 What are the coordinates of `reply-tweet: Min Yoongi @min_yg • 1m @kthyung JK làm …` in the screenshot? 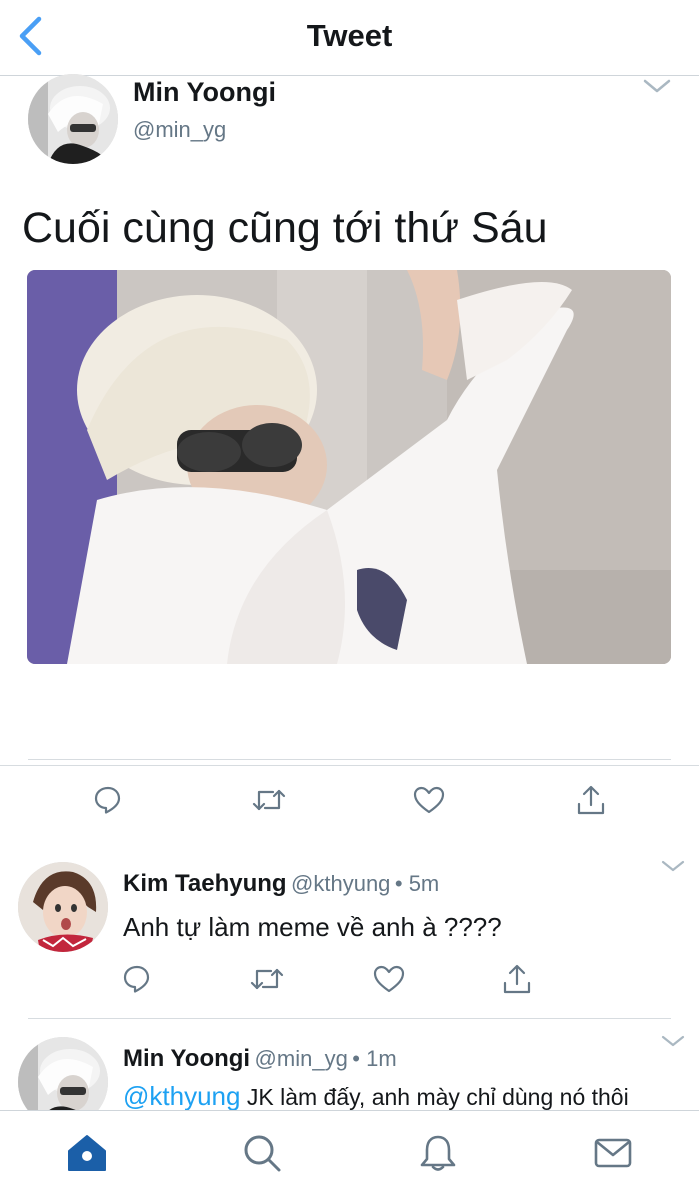 It's located at (349, 1064).